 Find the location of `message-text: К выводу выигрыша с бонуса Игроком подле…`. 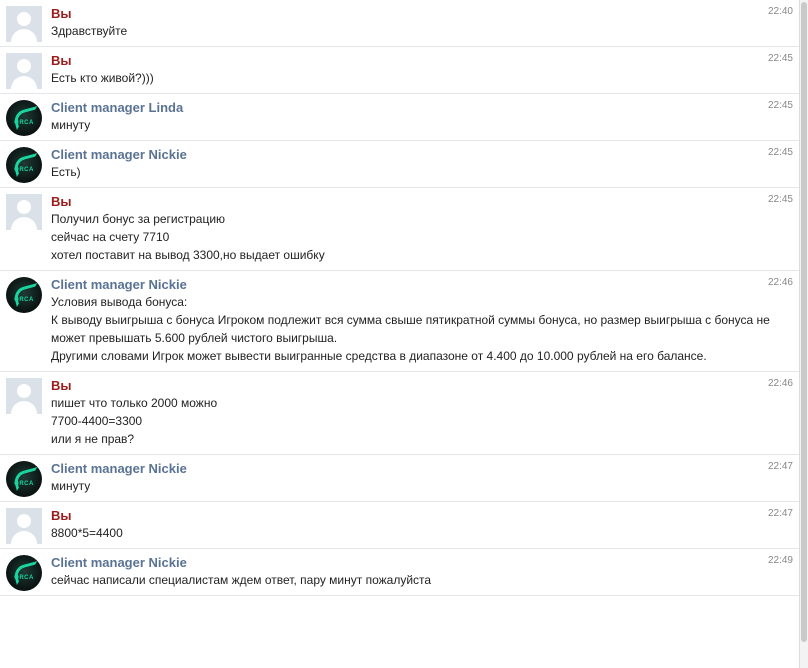

message-text: К выводу выигрыша с бонуса Игроком подле… is located at coordinates (410, 329).